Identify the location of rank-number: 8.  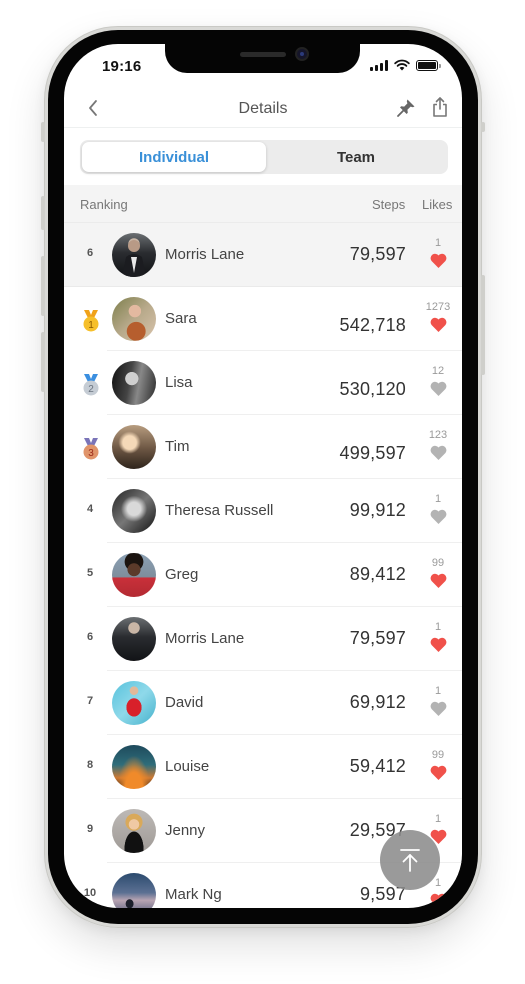
(90, 765).